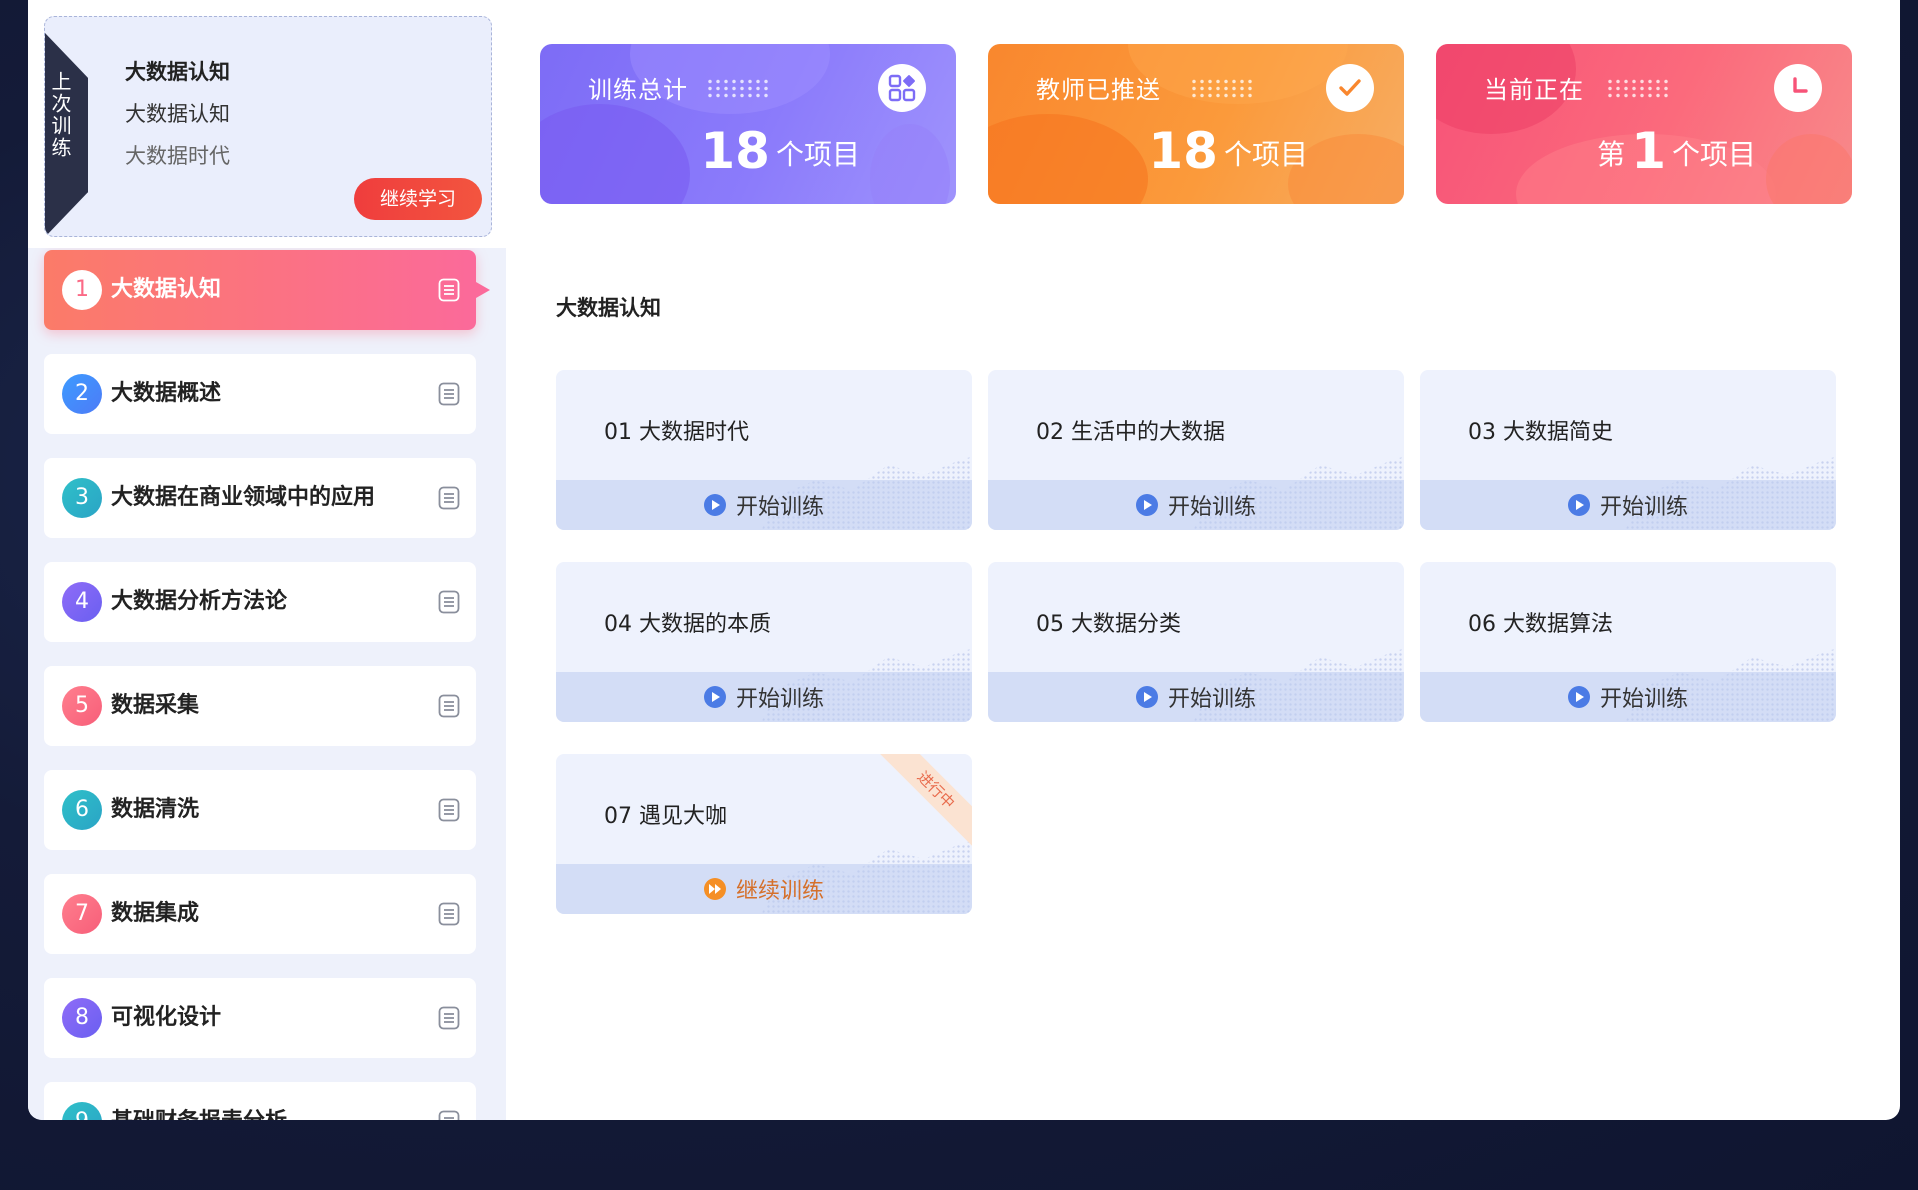 This screenshot has width=1918, height=1190. Describe the element at coordinates (268, 126) in the screenshot. I see `last-training-panel: 上次训练 大数据认知 大数据认知 大数据时代 继续学习` at that location.